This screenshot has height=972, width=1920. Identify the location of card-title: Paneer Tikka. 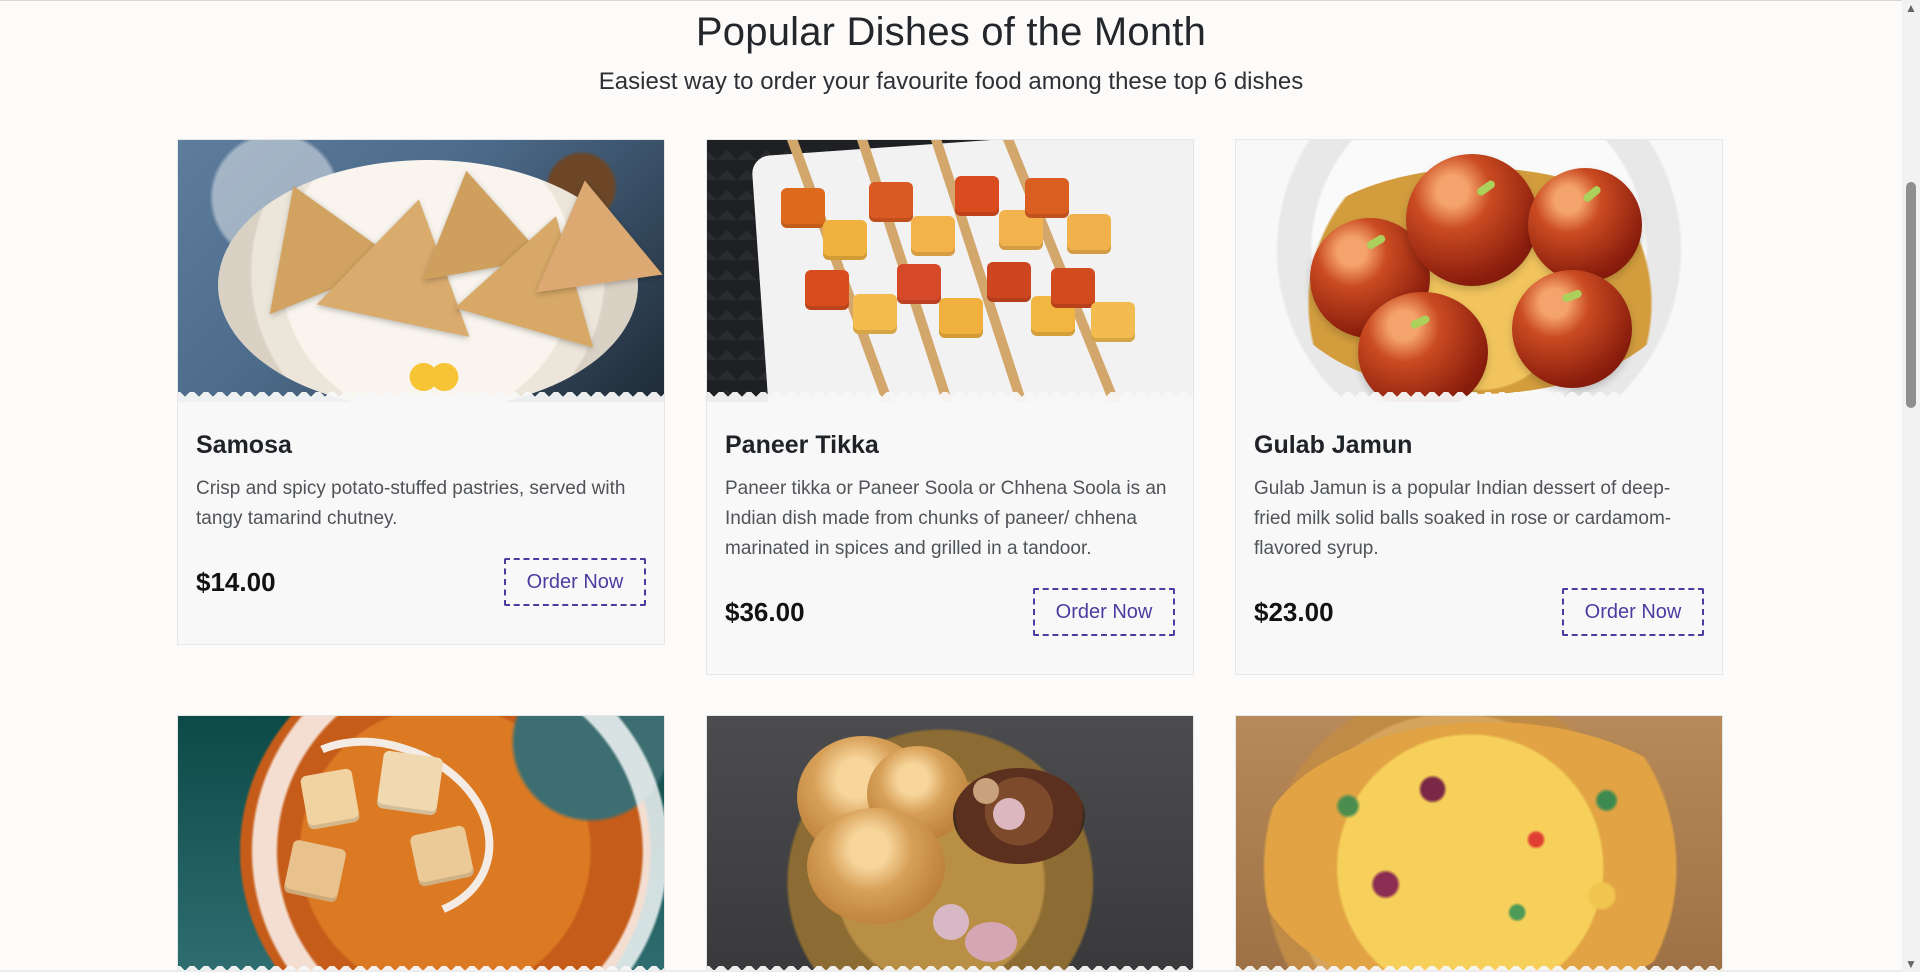
(802, 445).